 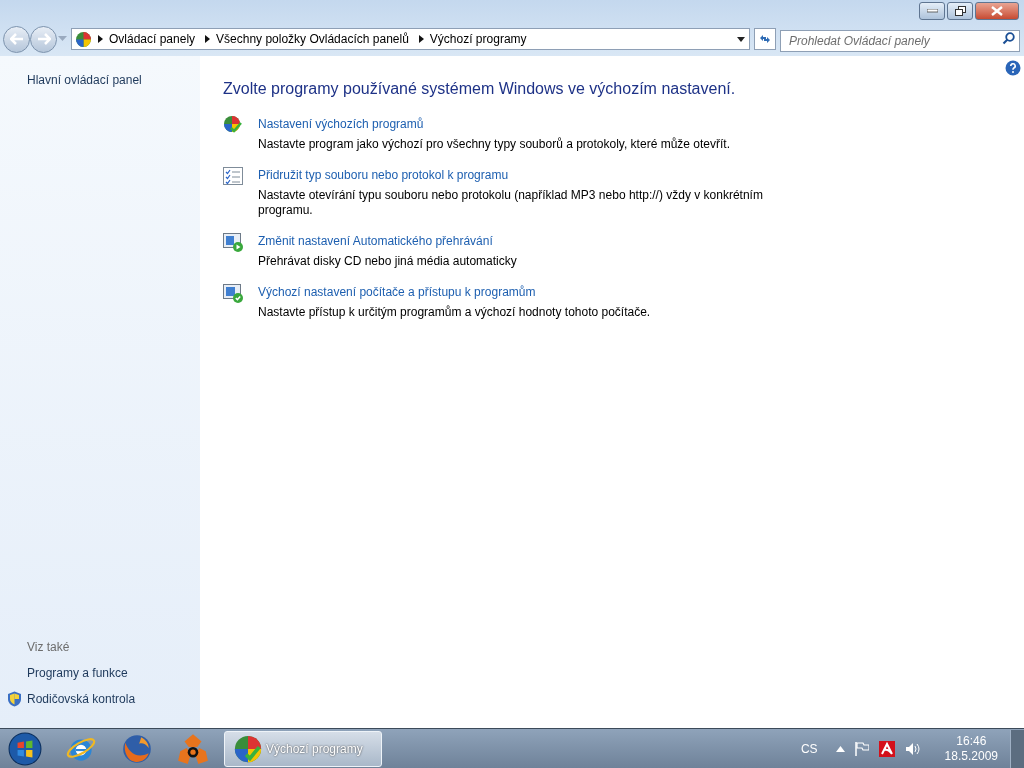 I want to click on restore-icon, so click(x=960, y=11).